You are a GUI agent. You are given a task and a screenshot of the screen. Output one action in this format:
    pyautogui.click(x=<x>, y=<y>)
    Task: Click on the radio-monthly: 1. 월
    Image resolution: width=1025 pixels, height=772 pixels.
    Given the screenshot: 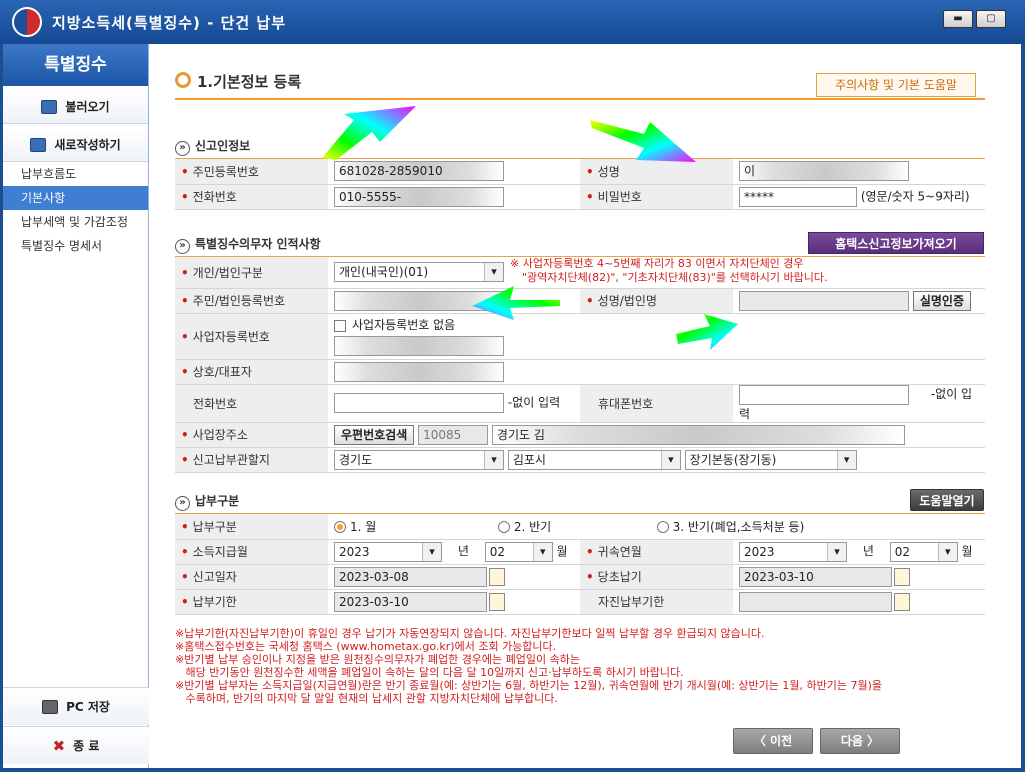 What is the action you would take?
    pyautogui.click(x=411, y=526)
    